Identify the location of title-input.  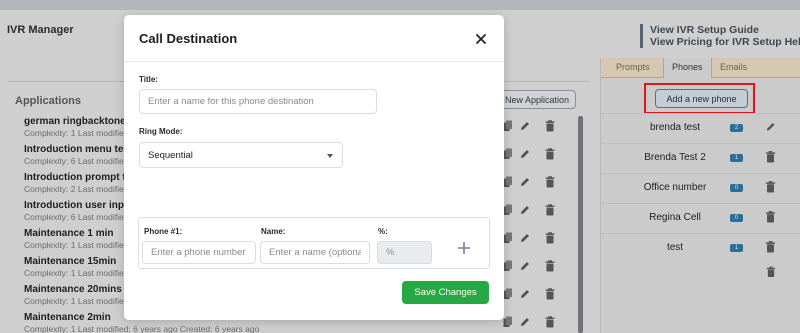
(258, 101).